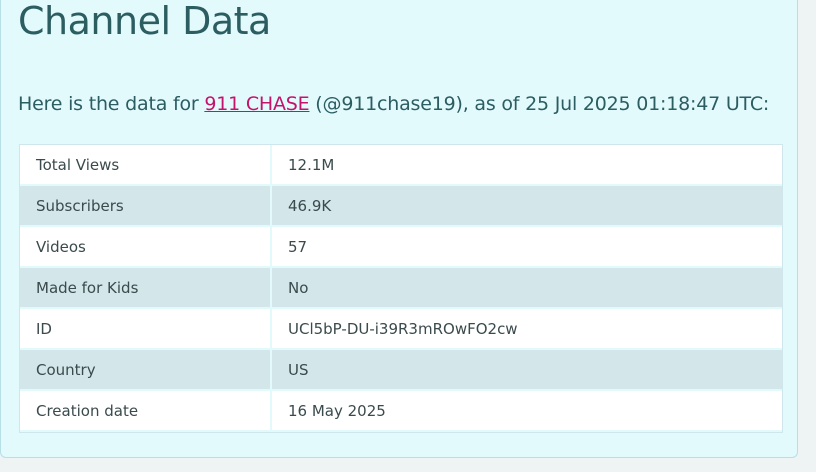  I want to click on page-title: Channel Data, so click(144, 21).